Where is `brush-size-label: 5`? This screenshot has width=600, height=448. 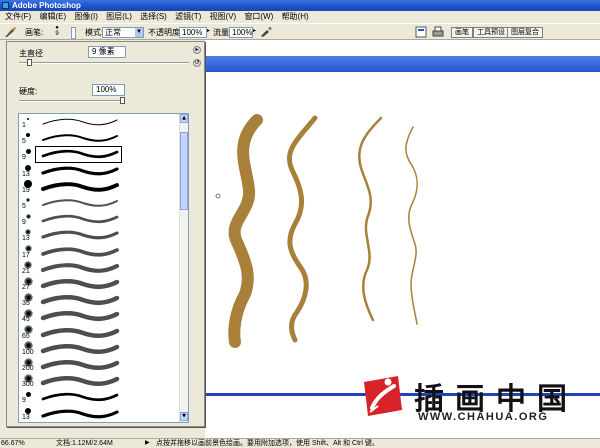
brush-size-label: 5 is located at coordinates (24, 206).